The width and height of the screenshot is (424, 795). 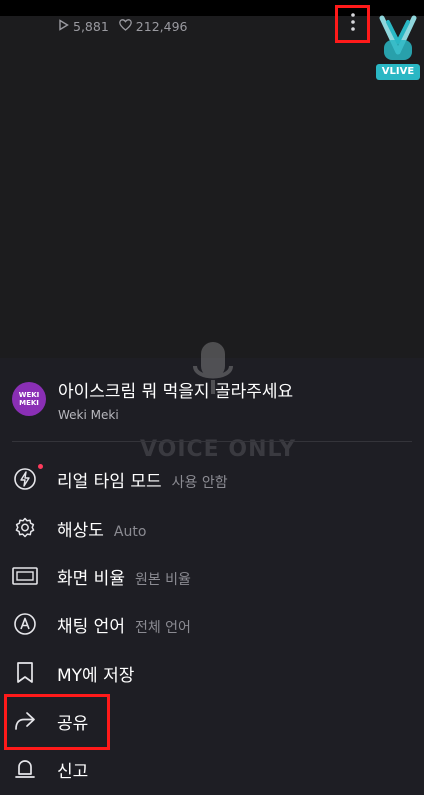 I want to click on avatar: WEKI MEKI, so click(x=29, y=399).